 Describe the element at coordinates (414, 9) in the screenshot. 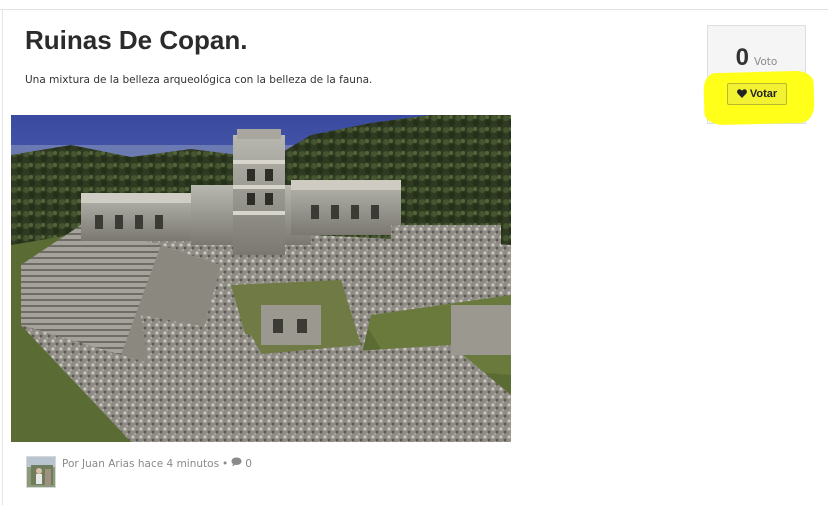

I see `top-divider` at that location.